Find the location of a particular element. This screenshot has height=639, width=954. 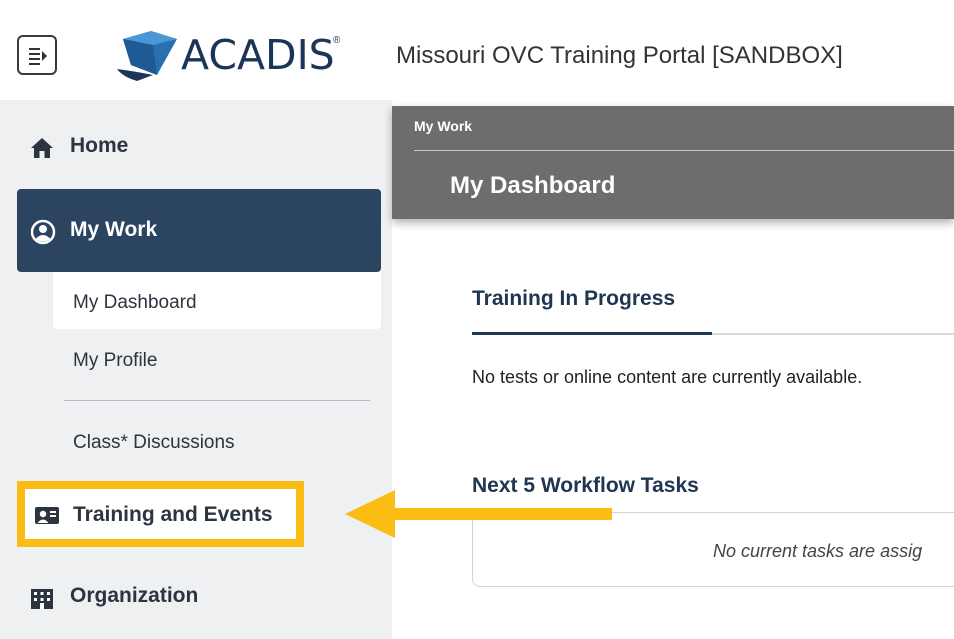

sidebar-subitem-class-discussions: Class* Discussions is located at coordinates (154, 443).